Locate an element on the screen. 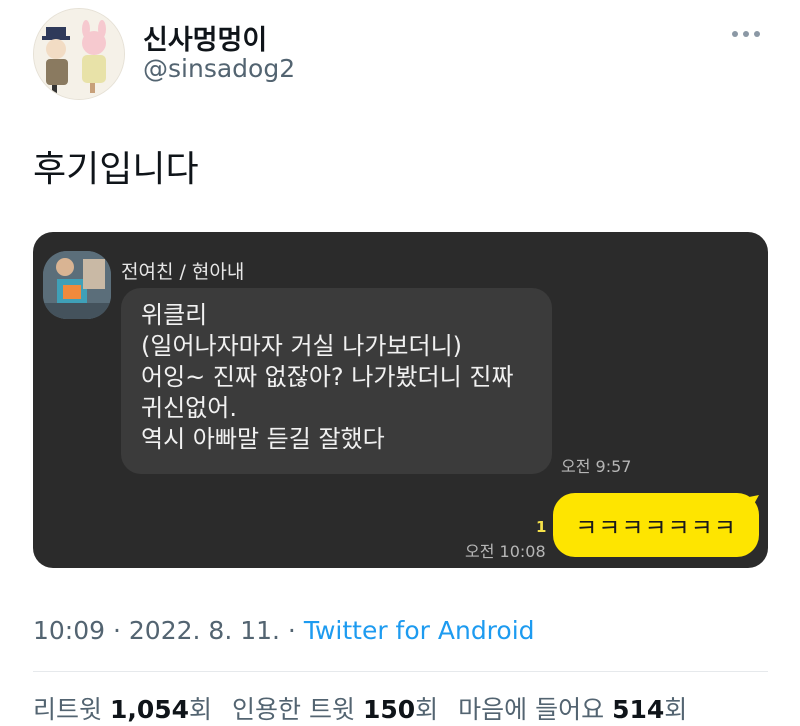 This screenshot has height=726, width=800. quotes-stat: 인용한 트윗 150회 is located at coordinates (335, 709).